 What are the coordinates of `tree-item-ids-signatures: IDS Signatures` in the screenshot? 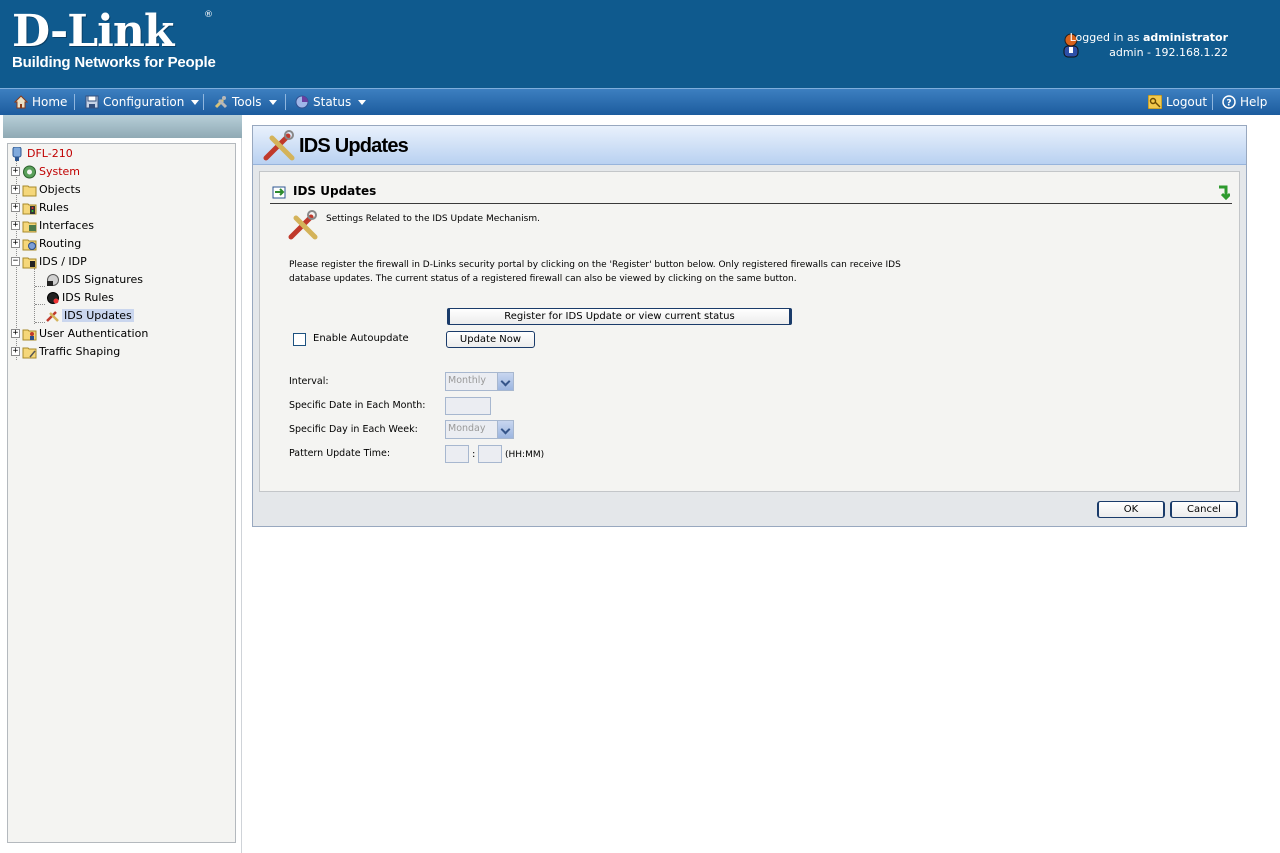 It's located at (94, 279).